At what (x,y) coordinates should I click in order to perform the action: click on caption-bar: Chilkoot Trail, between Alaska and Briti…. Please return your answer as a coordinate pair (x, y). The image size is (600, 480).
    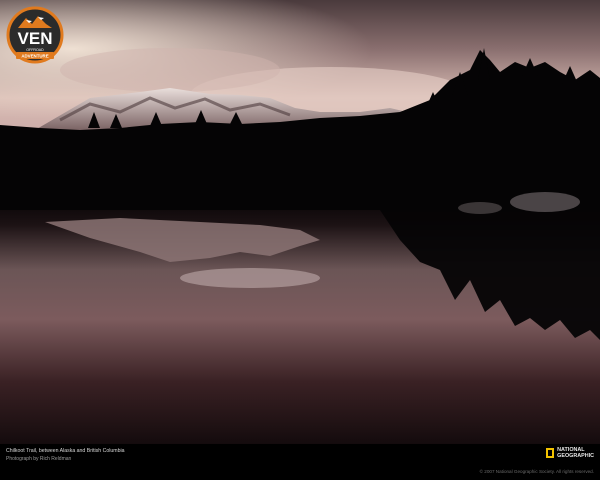
    Looking at the image, I should click on (300, 462).